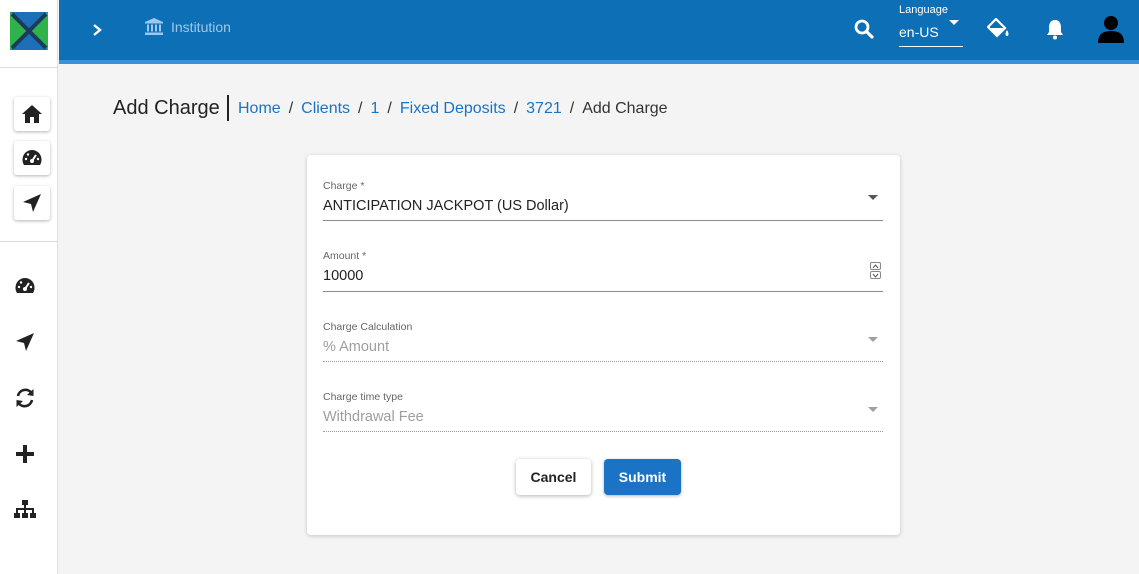  Describe the element at coordinates (373, 417) in the screenshot. I see `charge-time-type-value: Withdrawal Fee` at that location.